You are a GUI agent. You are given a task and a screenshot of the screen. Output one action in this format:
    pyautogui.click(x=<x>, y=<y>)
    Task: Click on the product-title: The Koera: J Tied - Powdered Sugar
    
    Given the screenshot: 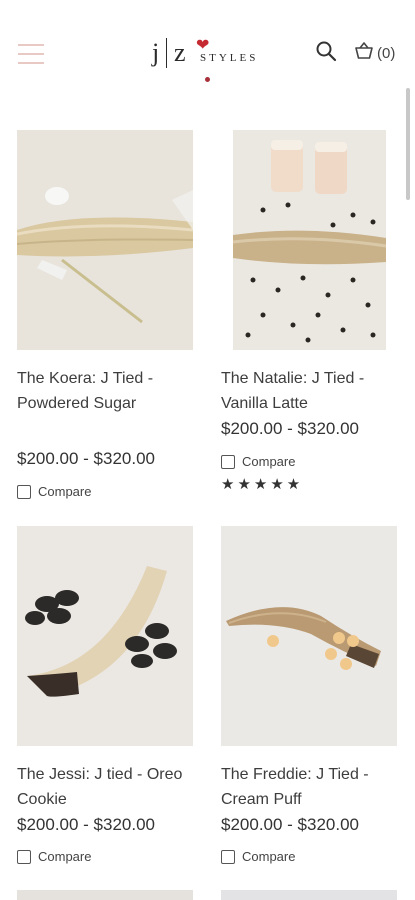 What is the action you would take?
    pyautogui.click(x=105, y=391)
    